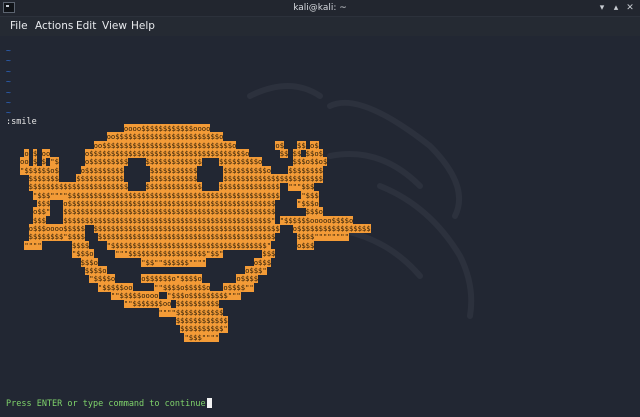  Describe the element at coordinates (616, 8) in the screenshot. I see `maximize-icon: ▴` at that location.